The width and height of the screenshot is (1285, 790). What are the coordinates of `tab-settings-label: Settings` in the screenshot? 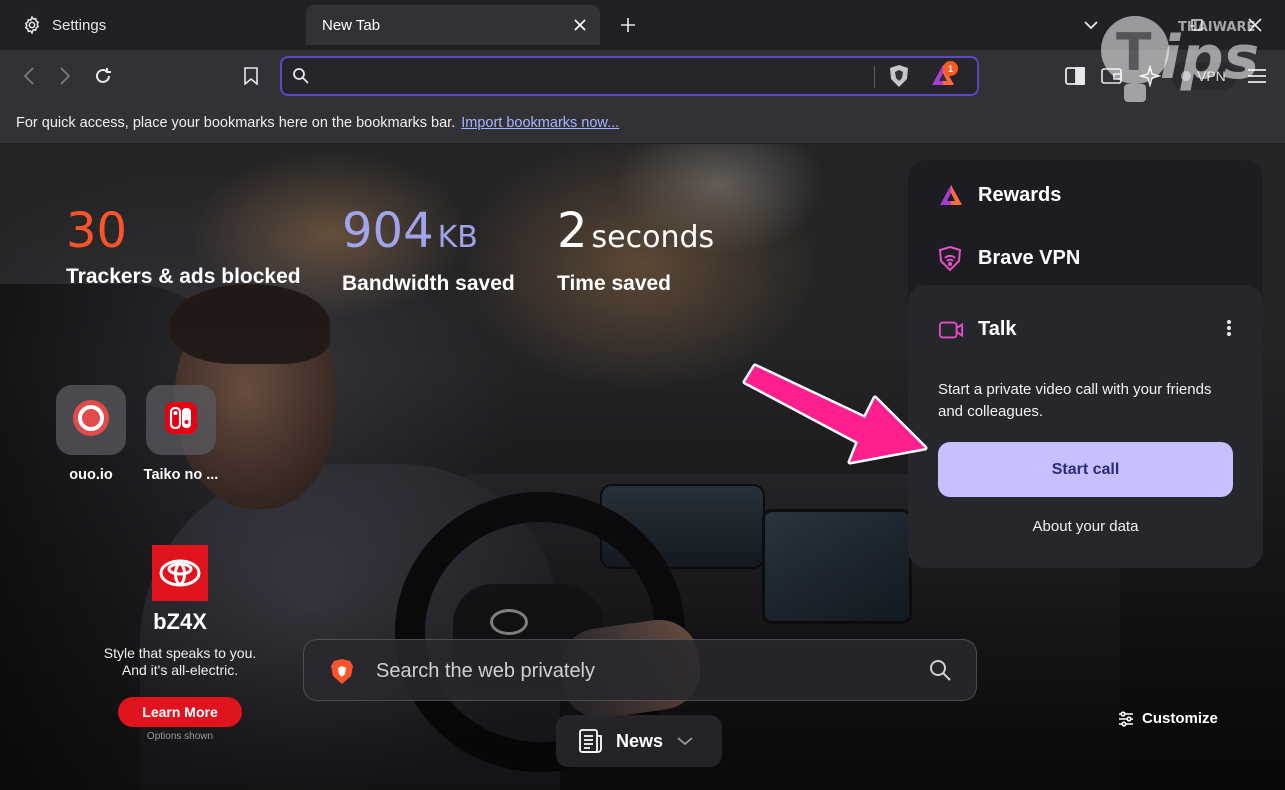 It's located at (79, 25).